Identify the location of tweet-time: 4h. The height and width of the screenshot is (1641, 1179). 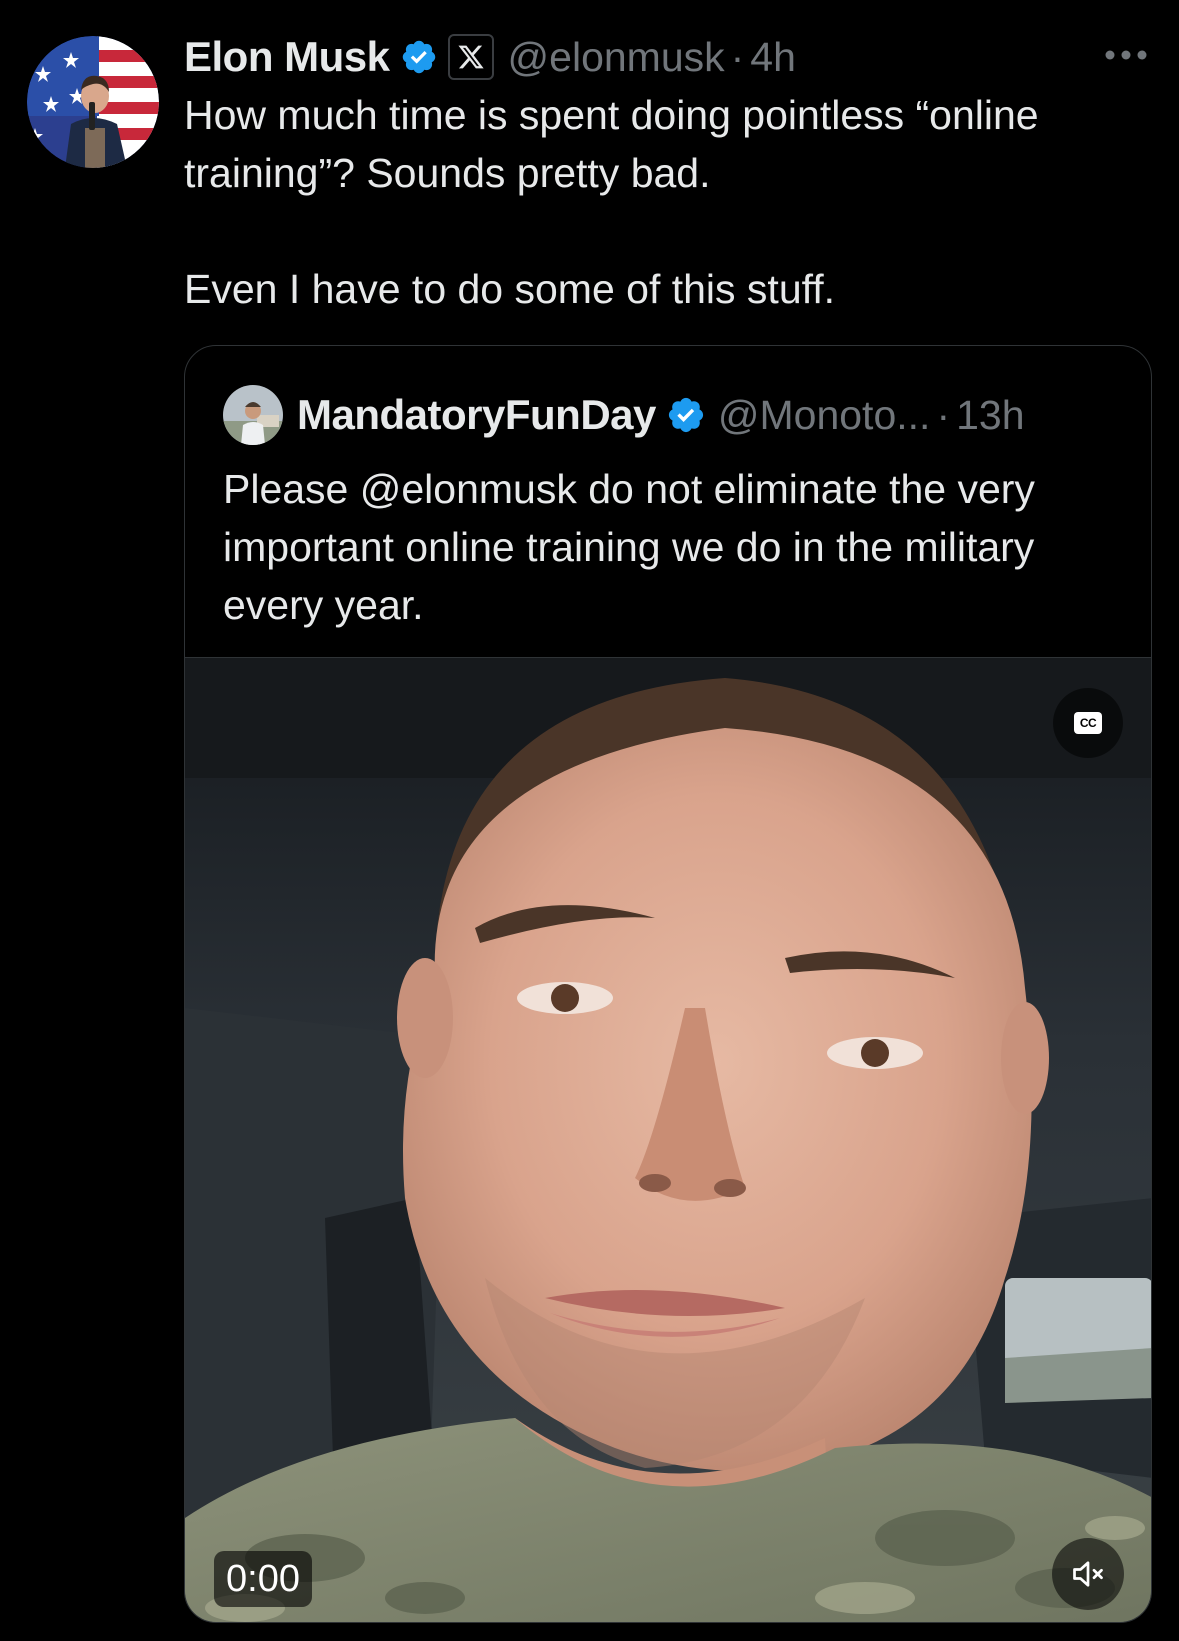
(773, 57).